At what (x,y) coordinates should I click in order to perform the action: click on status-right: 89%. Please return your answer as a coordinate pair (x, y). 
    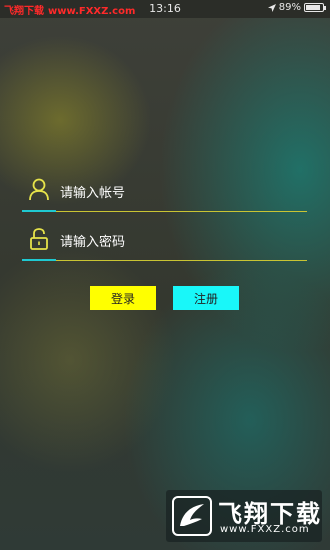
    Looking at the image, I should click on (296, 7).